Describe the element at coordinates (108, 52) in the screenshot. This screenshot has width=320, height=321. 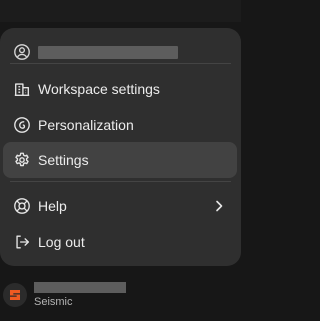
I see `account-email-redacted` at that location.